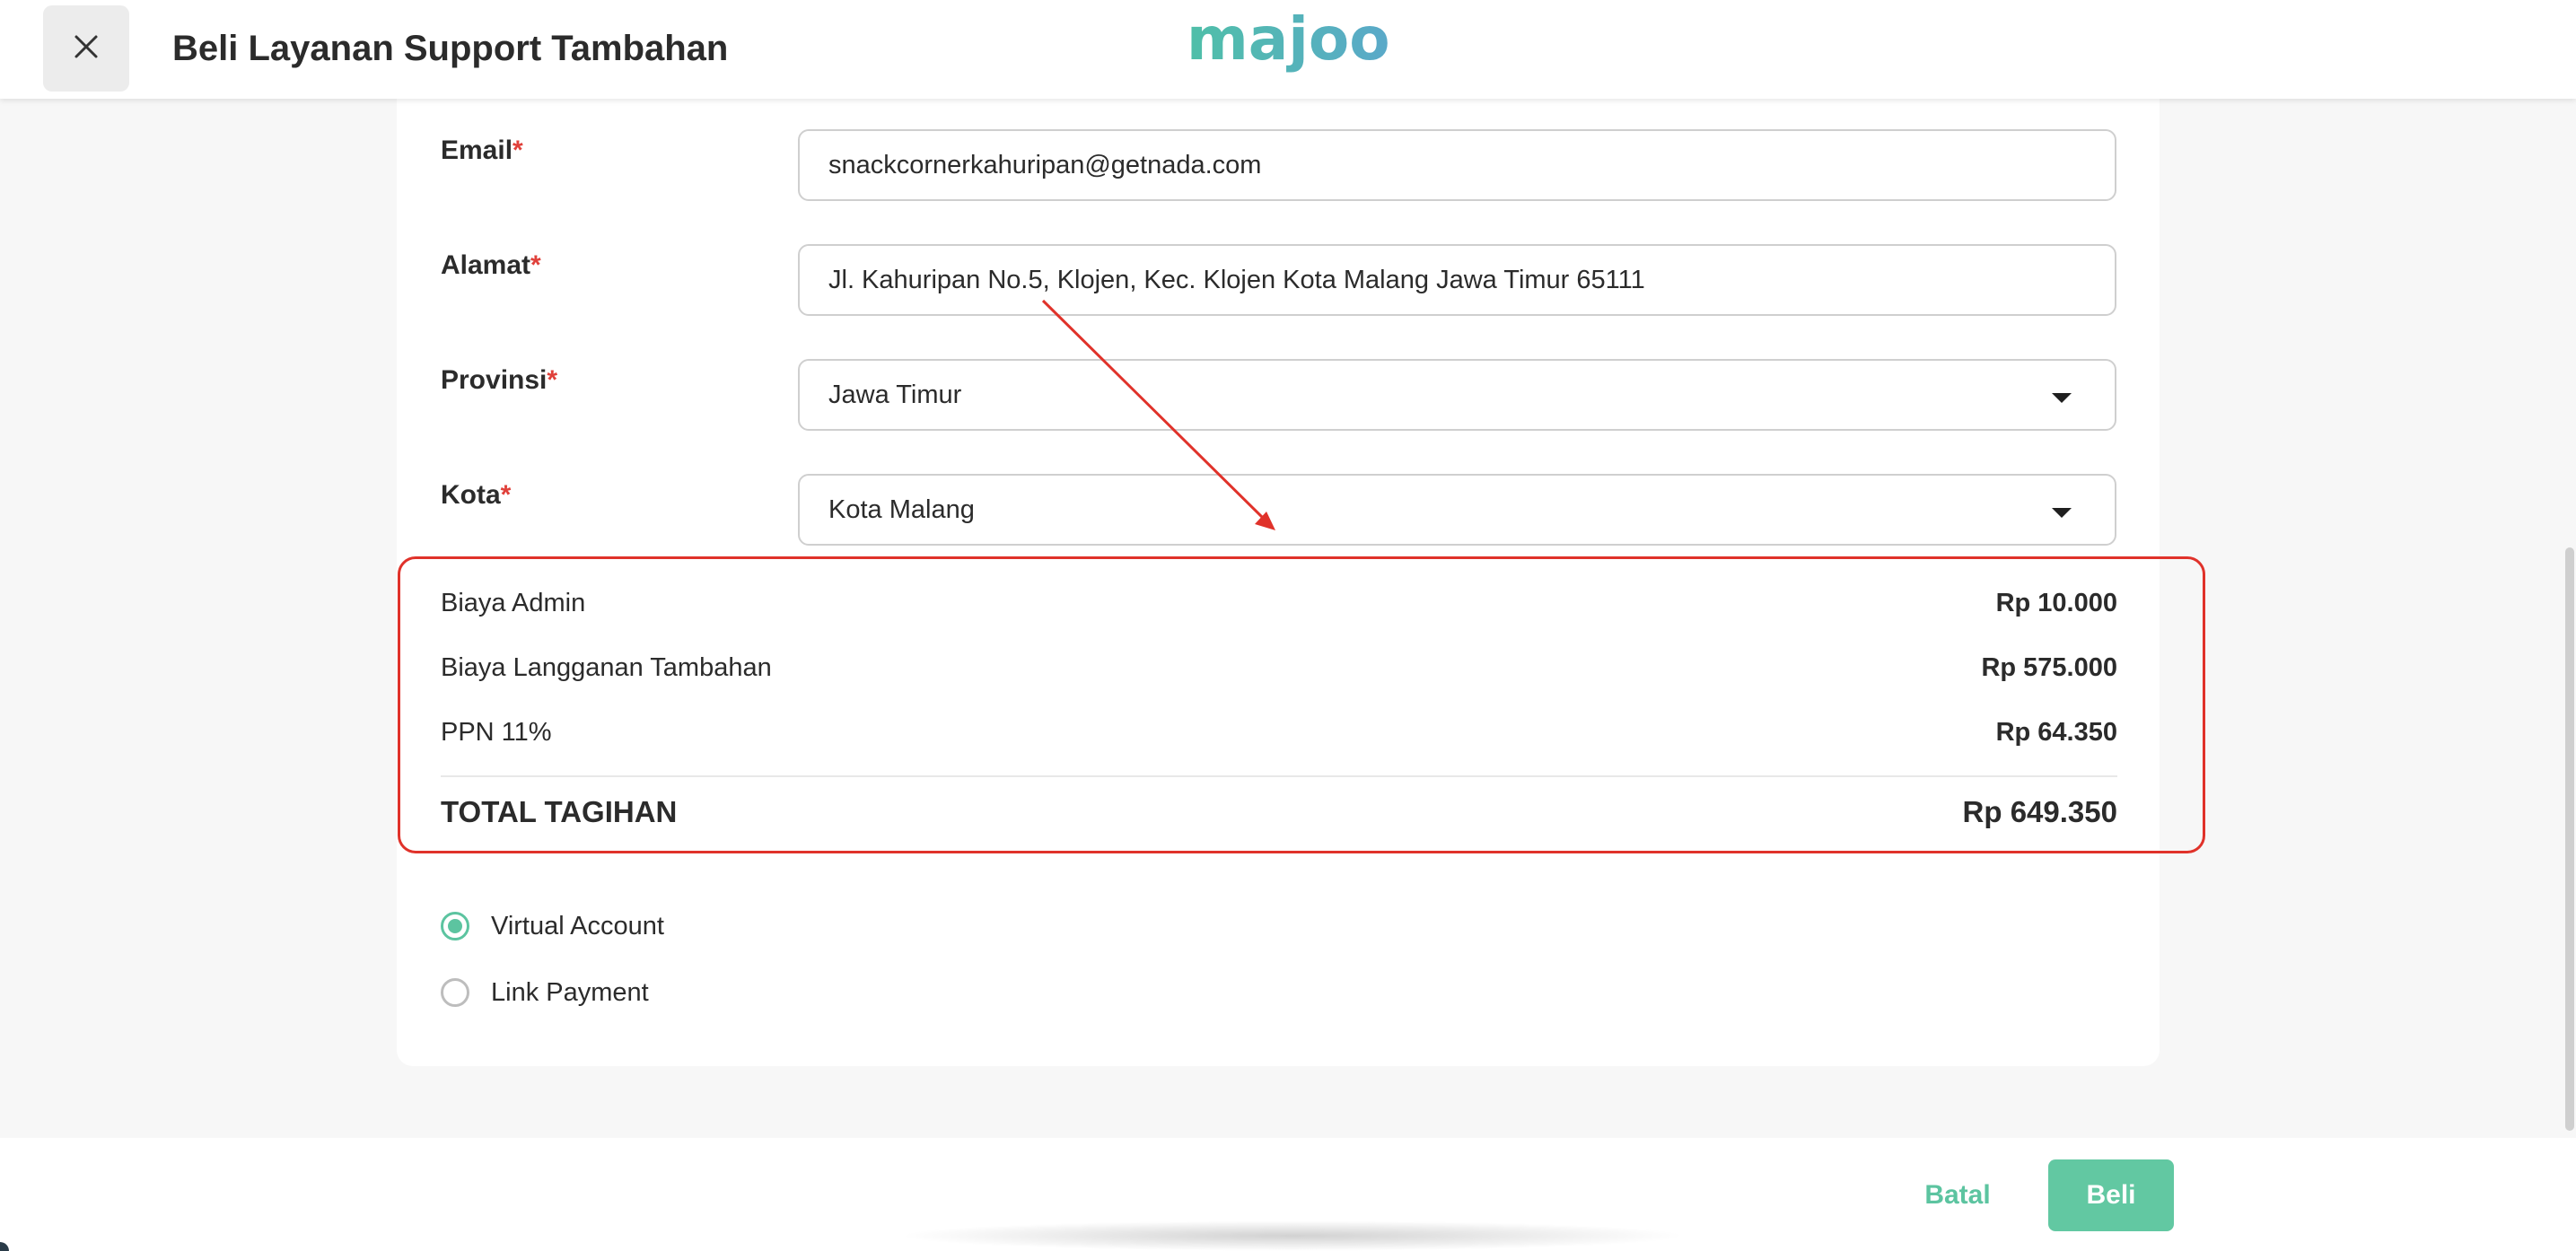 This screenshot has width=2576, height=1251. Describe the element at coordinates (559, 812) in the screenshot. I see `total-label: TOTAL TAGIHAN` at that location.